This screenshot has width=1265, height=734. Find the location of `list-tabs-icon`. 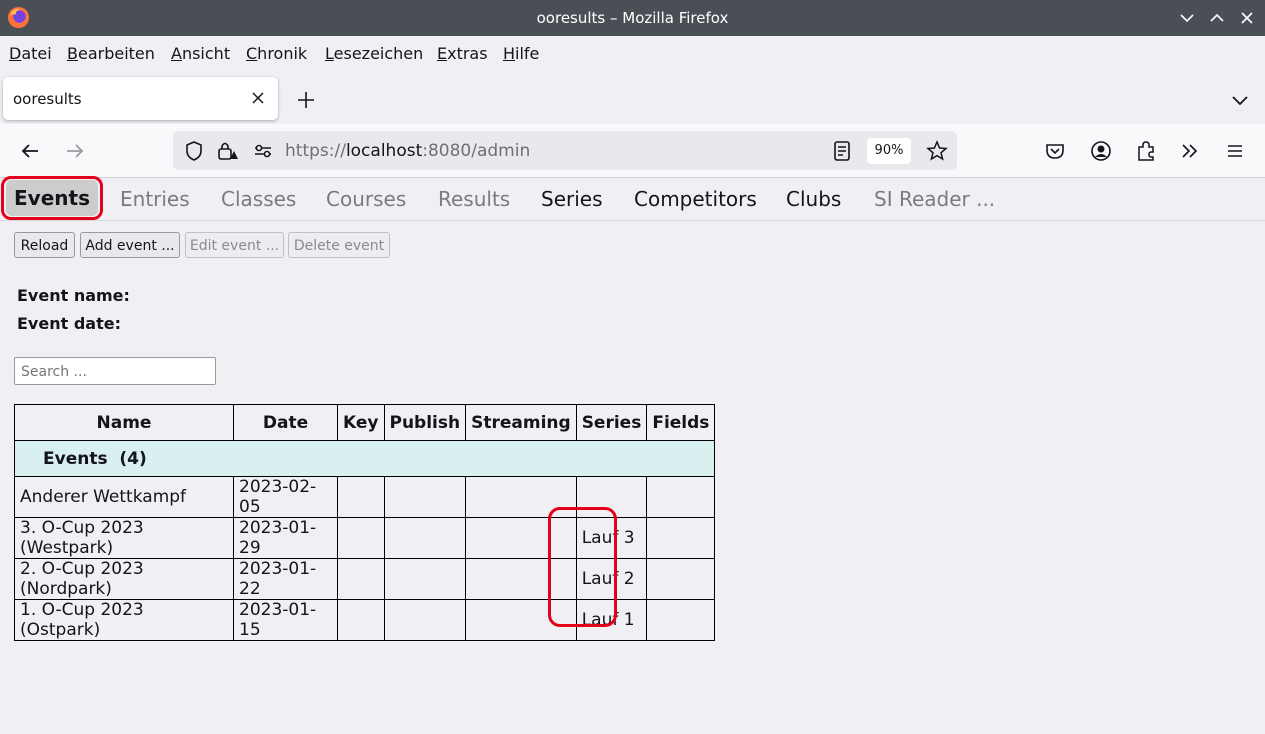

list-tabs-icon is located at coordinates (1240, 100).